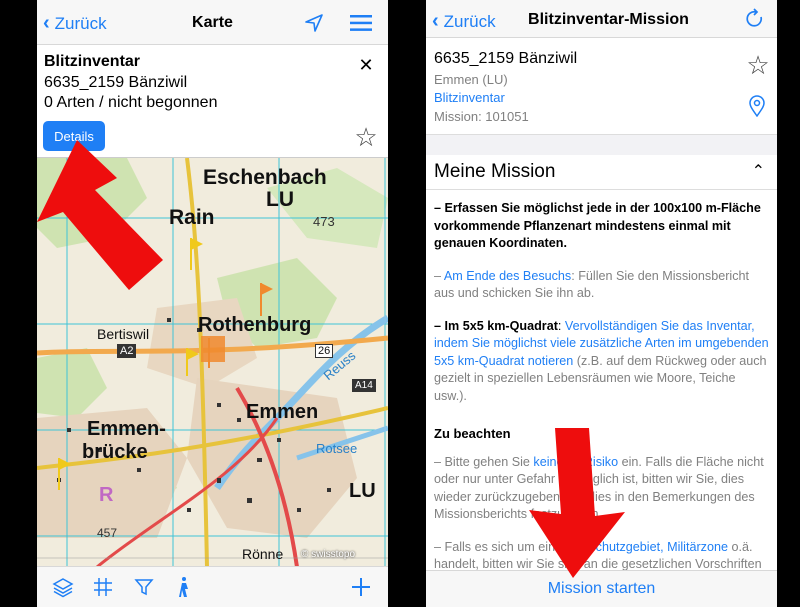  Describe the element at coordinates (324, 221) in the screenshot. I see `elevation-label: 473` at that location.